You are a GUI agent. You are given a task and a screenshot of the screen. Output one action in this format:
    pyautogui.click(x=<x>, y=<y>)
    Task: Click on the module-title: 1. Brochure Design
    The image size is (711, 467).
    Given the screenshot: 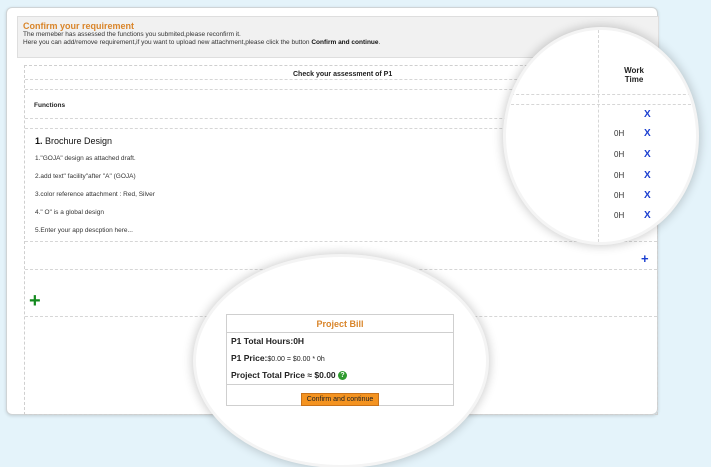 What is the action you would take?
    pyautogui.click(x=73, y=141)
    